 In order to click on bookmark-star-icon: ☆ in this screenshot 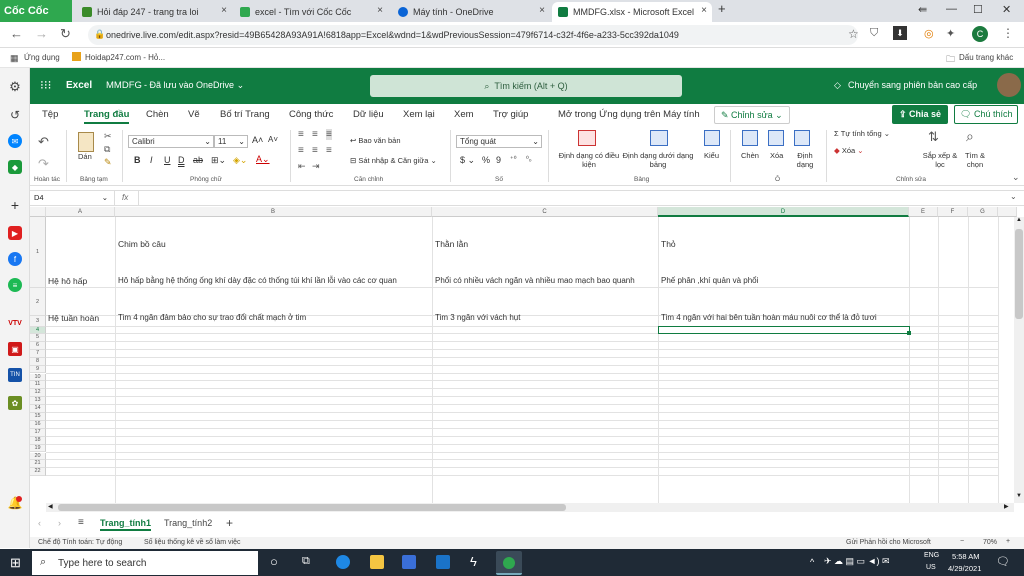, I will do `click(853, 34)`.